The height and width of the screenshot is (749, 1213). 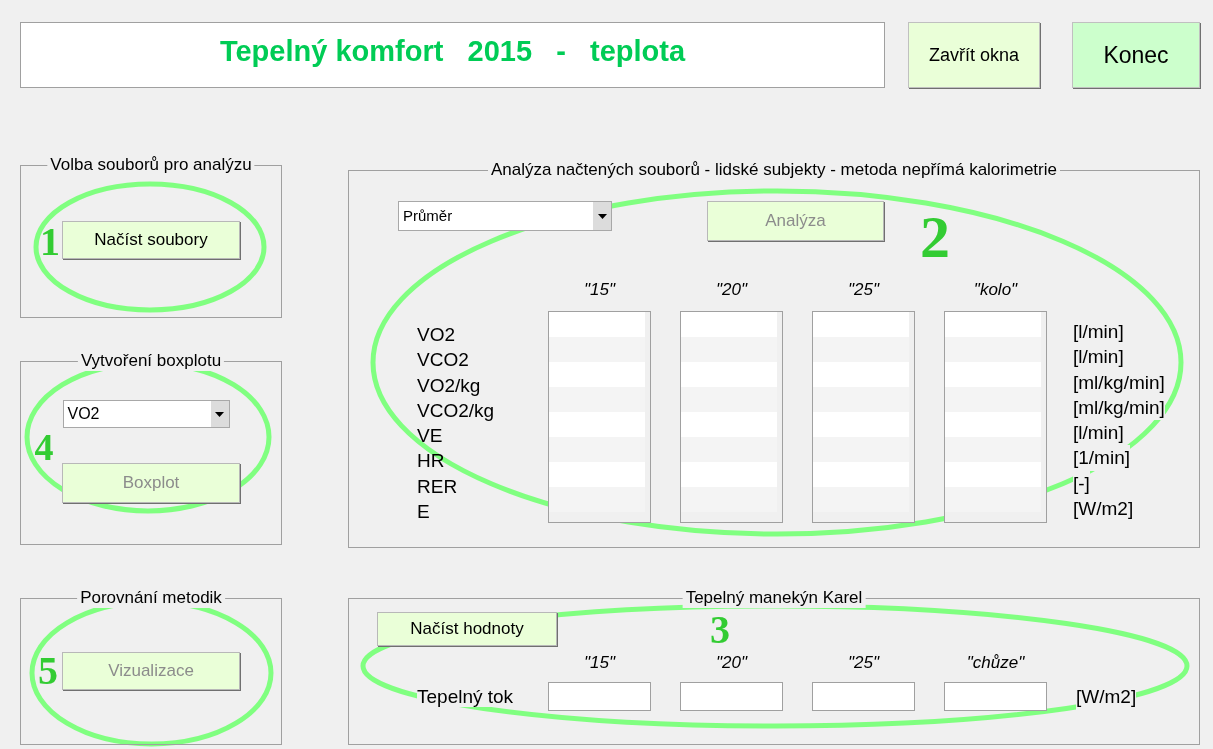 I want to click on annotation-number: 4, so click(x=44, y=447).